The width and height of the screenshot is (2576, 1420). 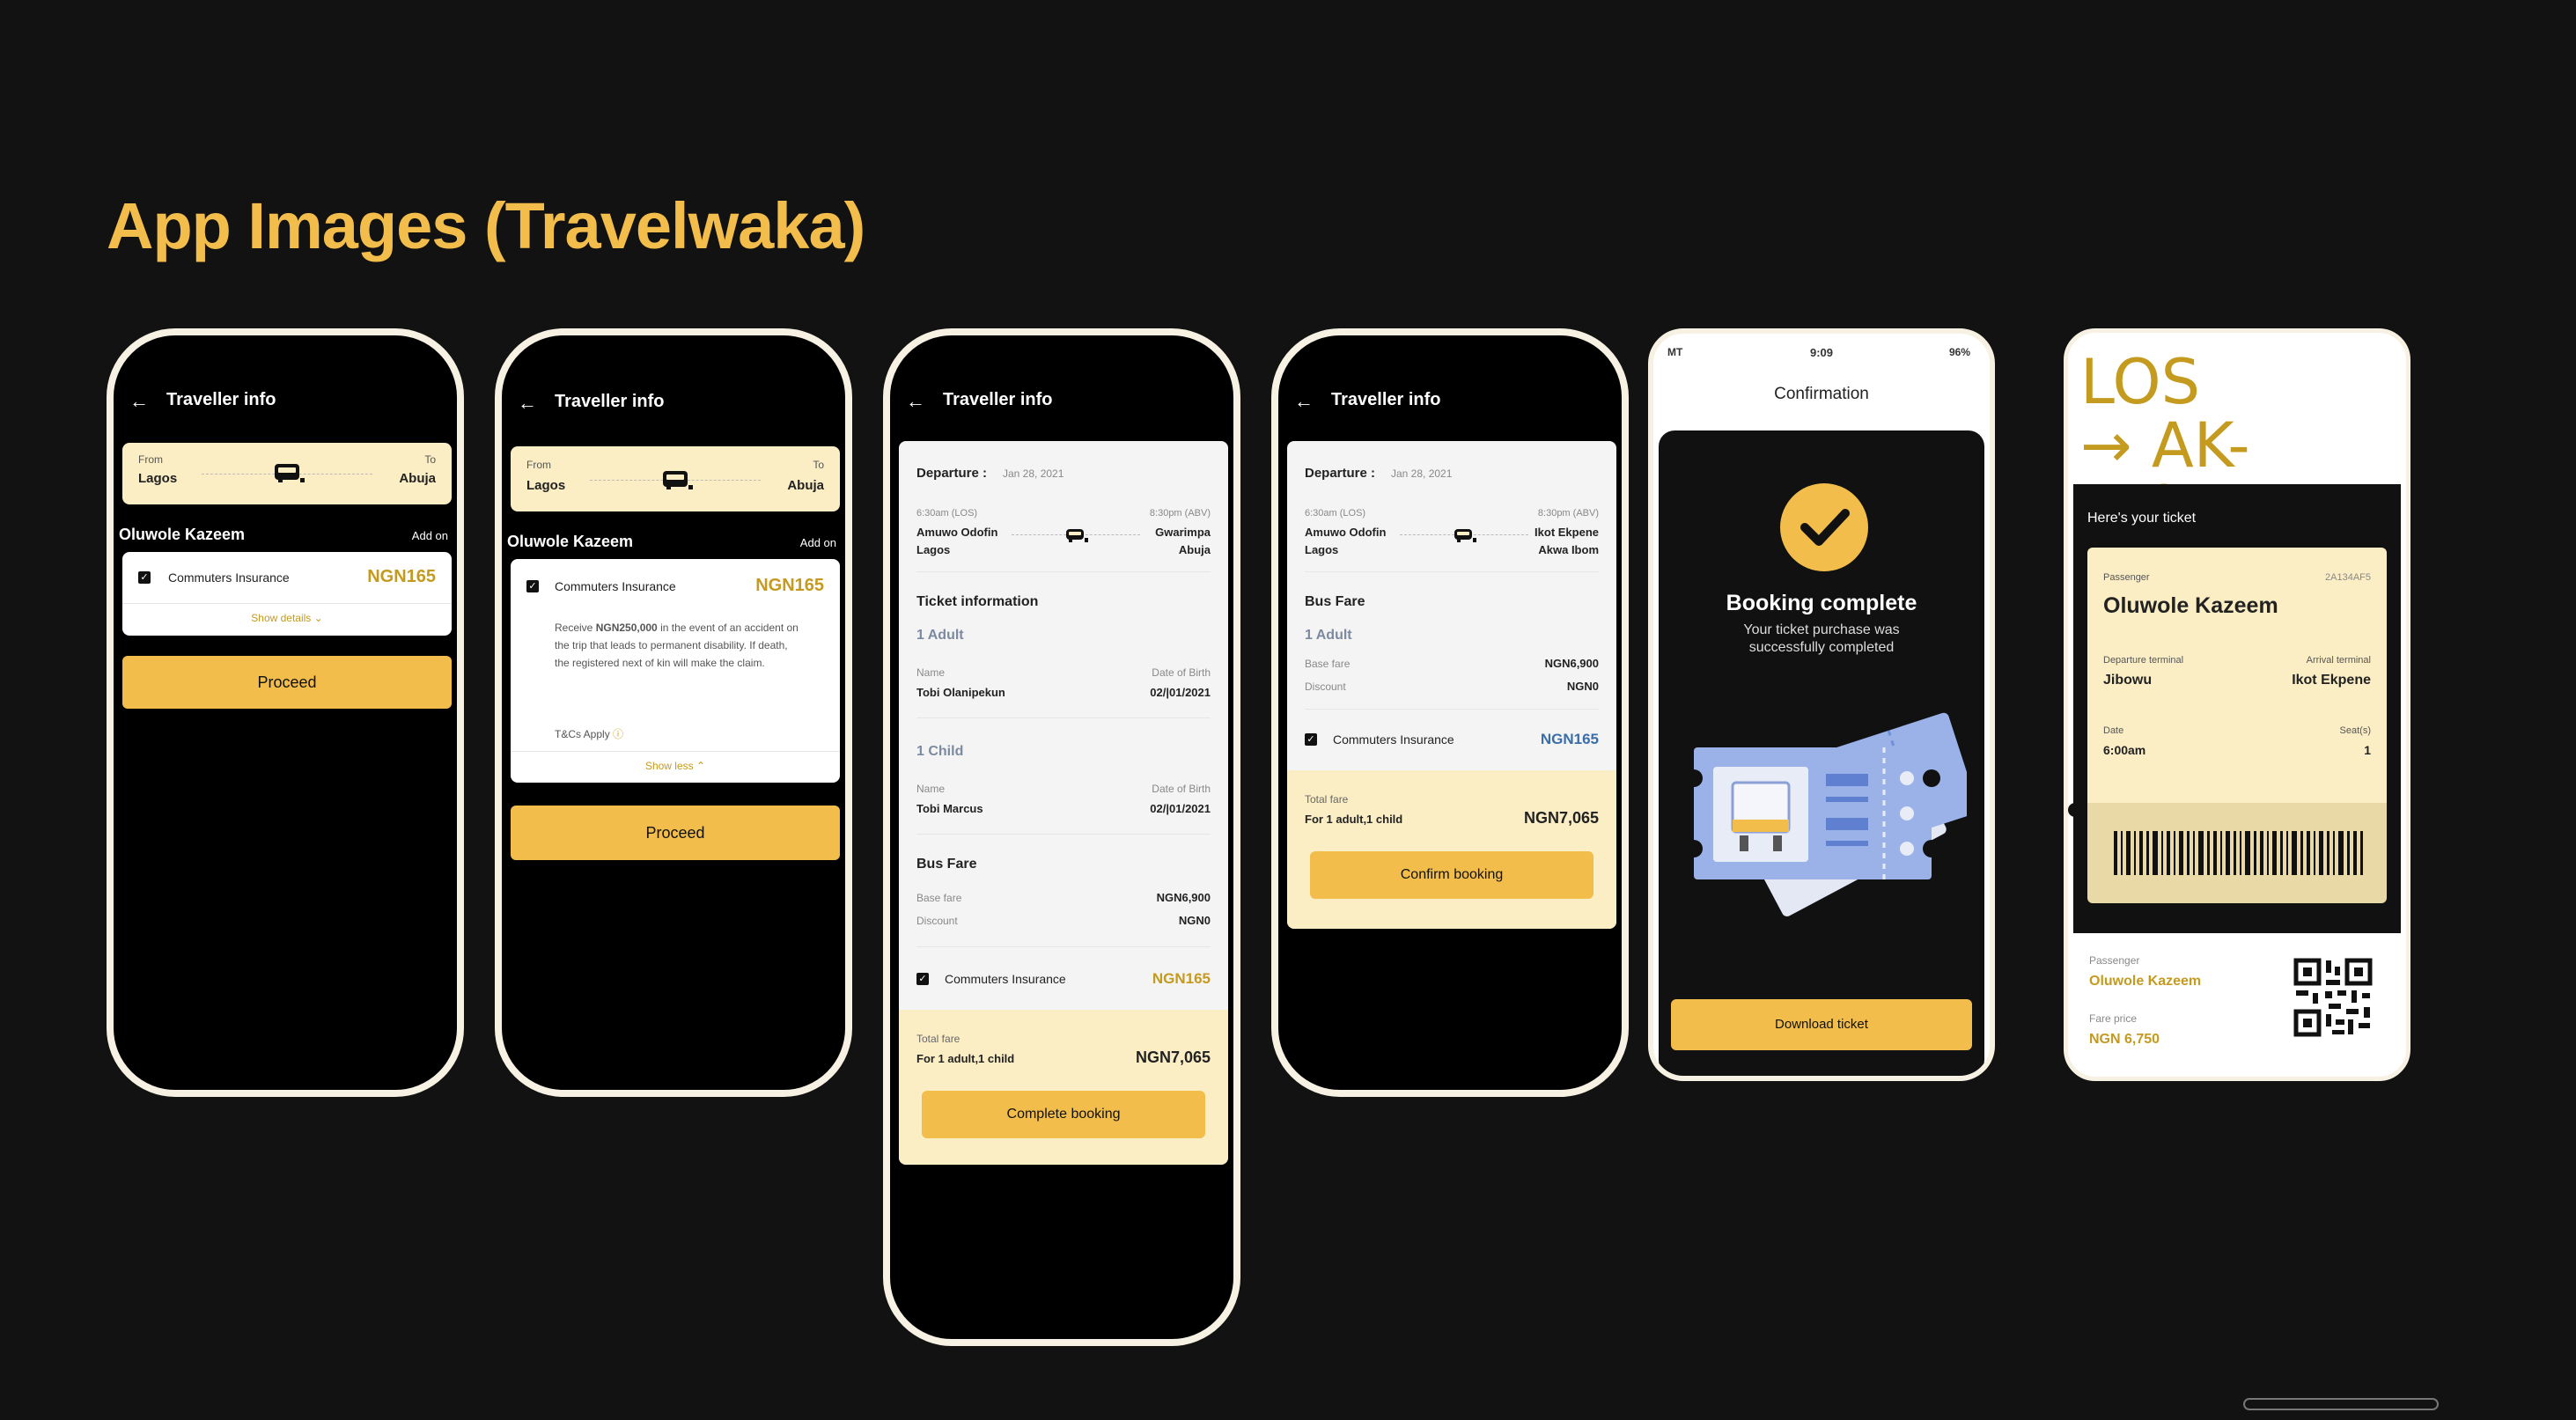 I want to click on arr-city: Akwa Ibom, so click(x=1568, y=549).